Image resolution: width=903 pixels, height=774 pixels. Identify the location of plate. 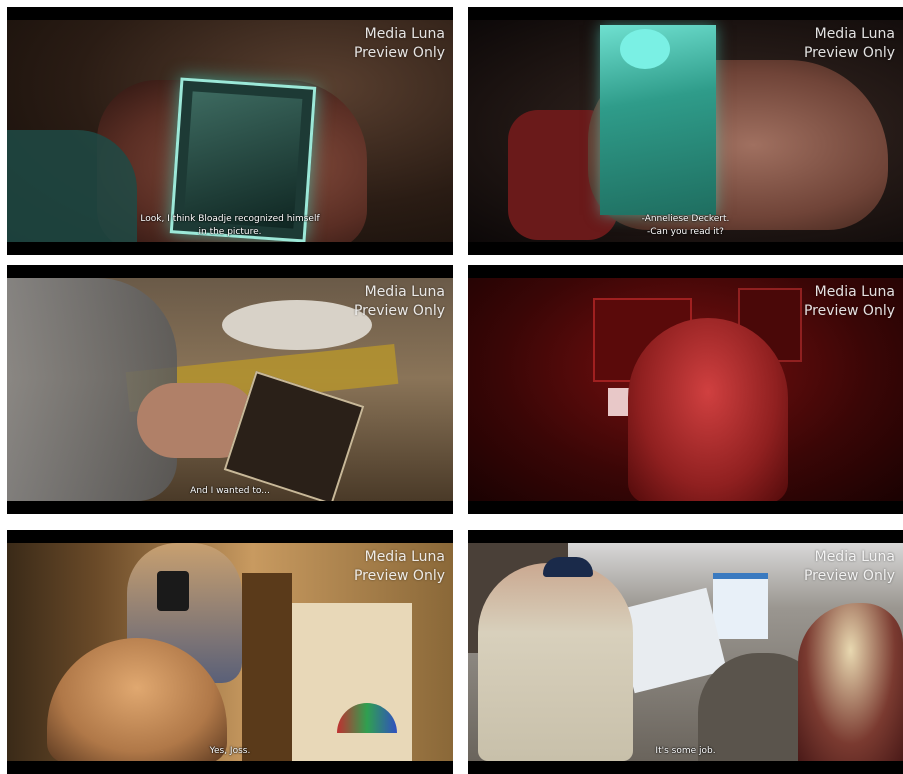
(297, 325).